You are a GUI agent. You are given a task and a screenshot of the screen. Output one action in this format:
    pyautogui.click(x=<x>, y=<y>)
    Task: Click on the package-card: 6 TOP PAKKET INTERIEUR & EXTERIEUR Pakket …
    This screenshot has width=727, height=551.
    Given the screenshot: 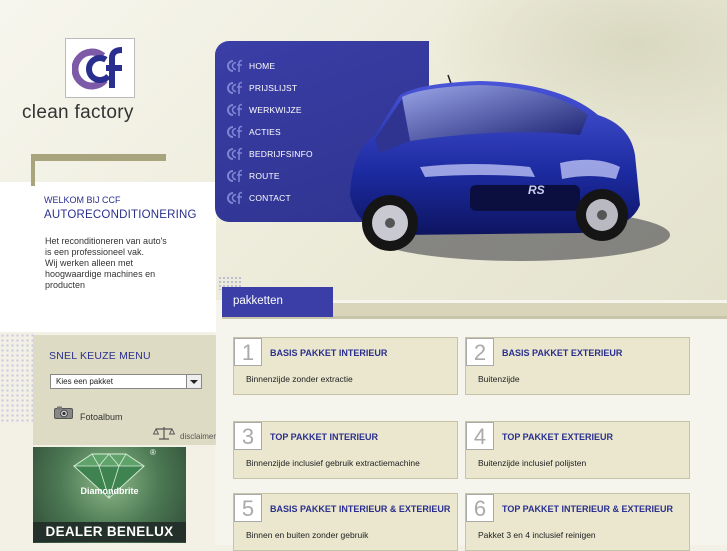 What is the action you would take?
    pyautogui.click(x=577, y=522)
    